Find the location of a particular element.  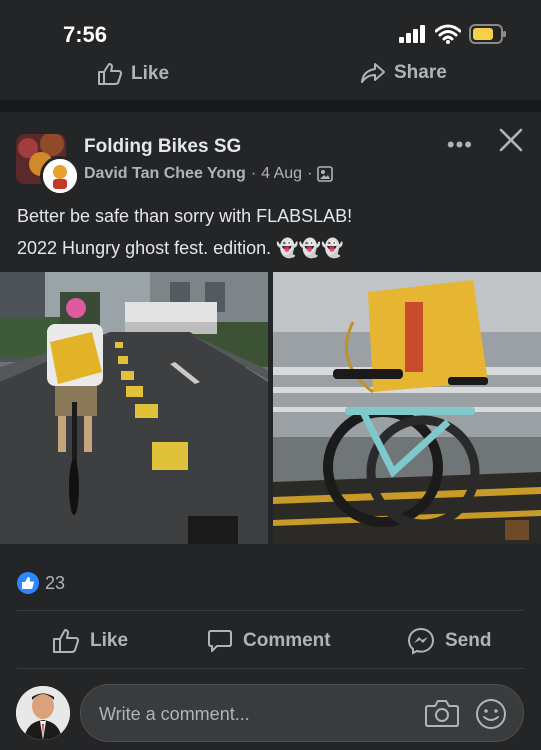

like-button: Like is located at coordinates (90, 641).